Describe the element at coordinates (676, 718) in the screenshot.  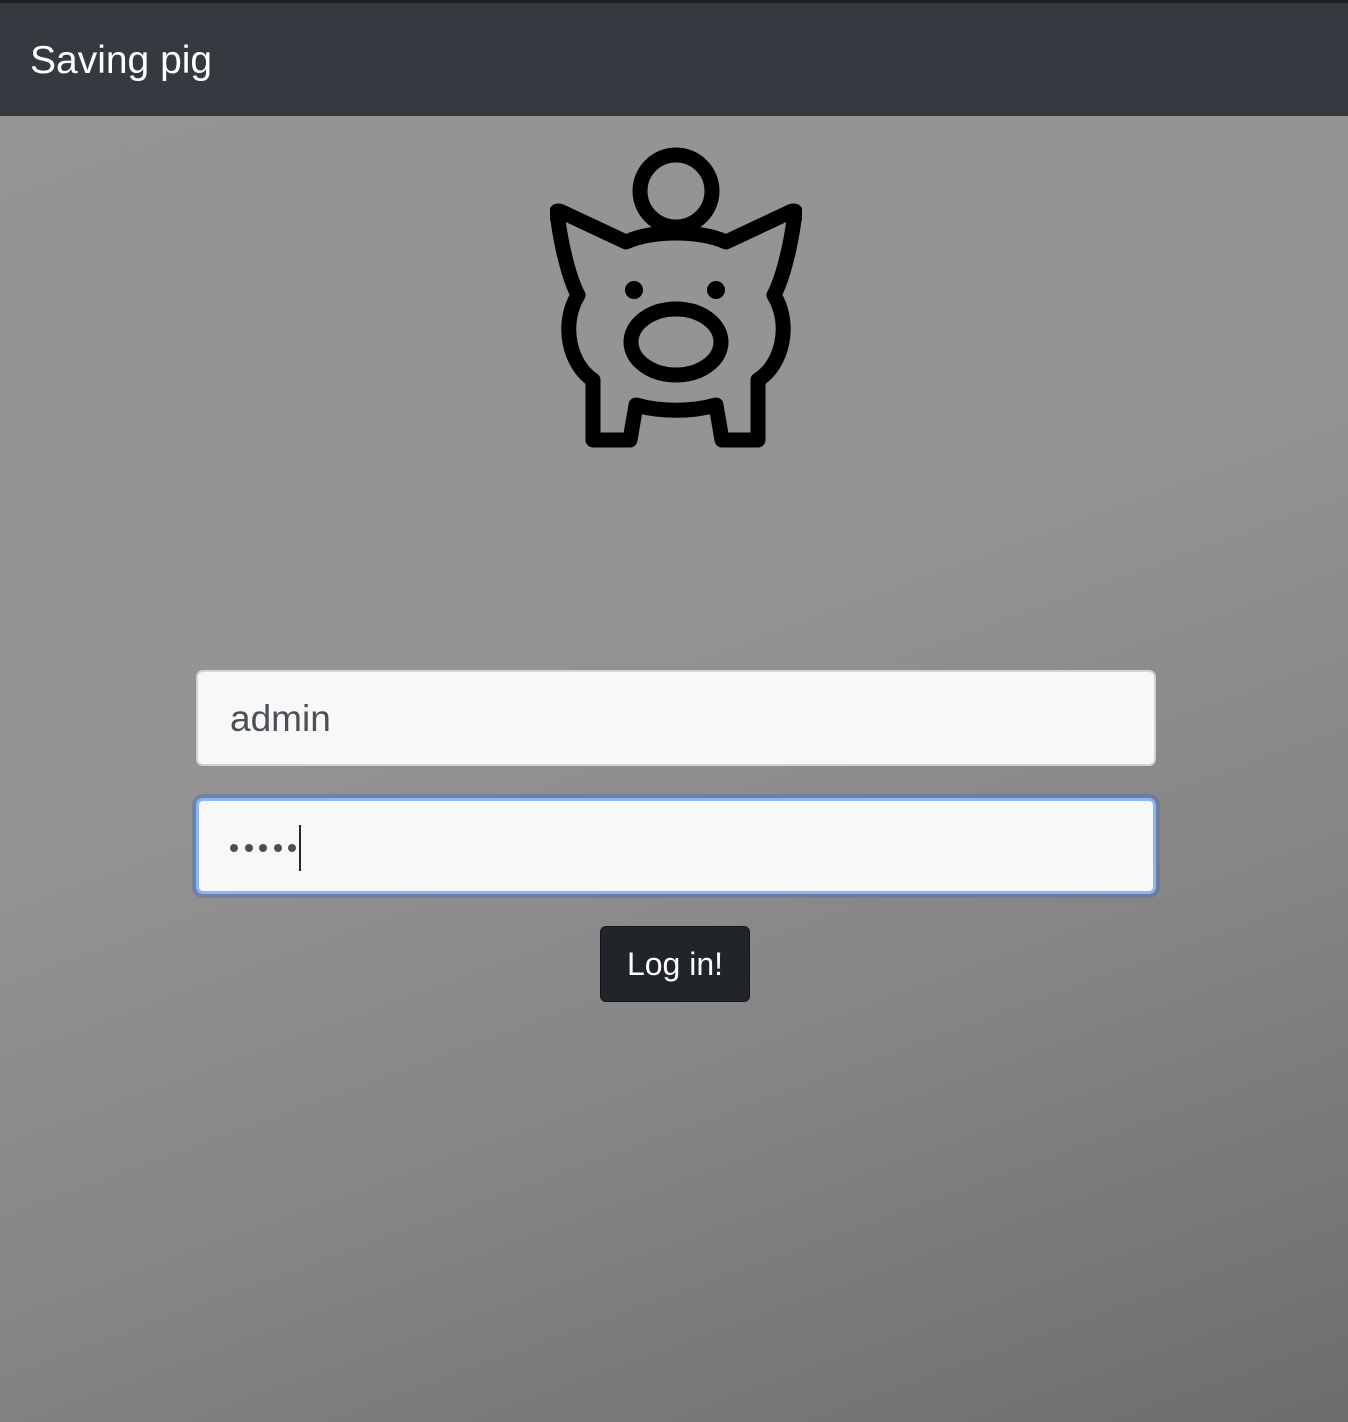
I see `username-input: admin` at that location.